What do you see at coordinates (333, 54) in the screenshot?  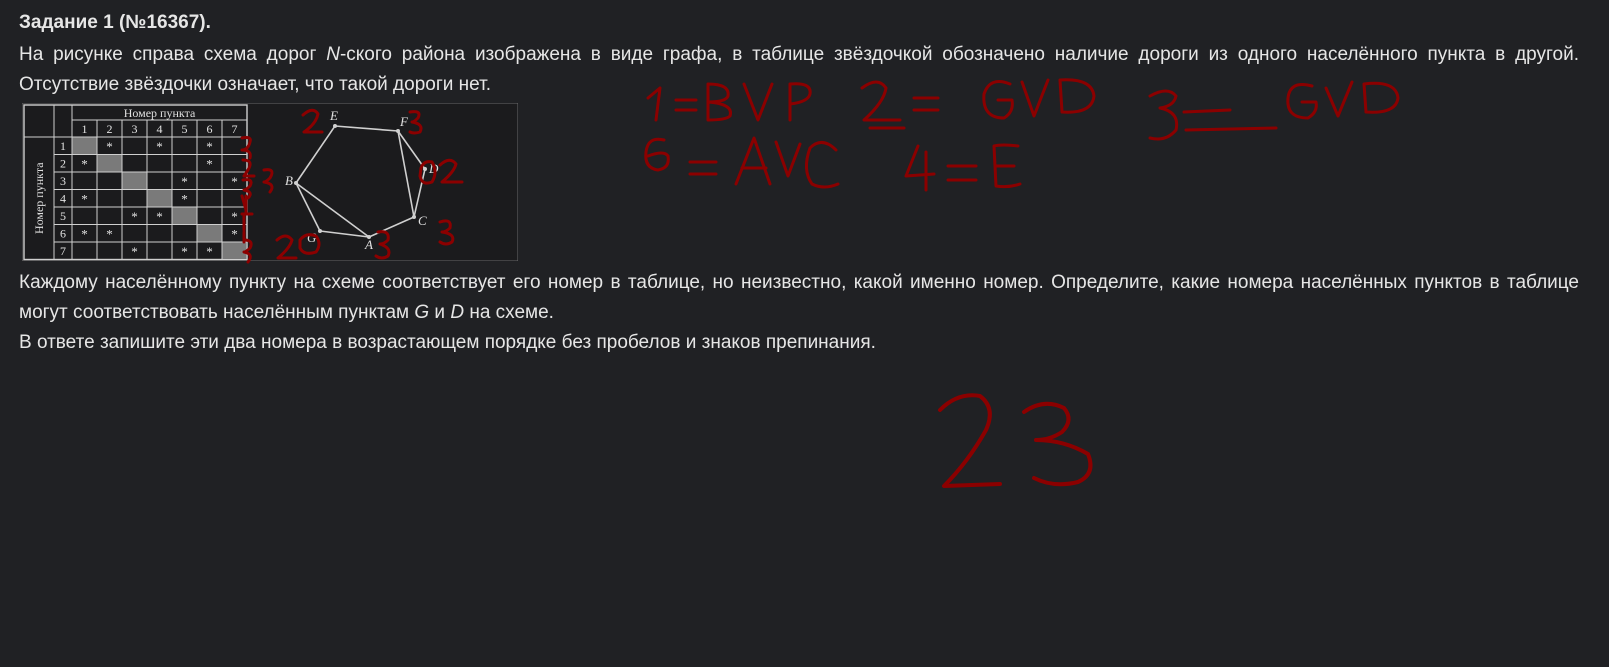 I see `p1-variable: N` at bounding box center [333, 54].